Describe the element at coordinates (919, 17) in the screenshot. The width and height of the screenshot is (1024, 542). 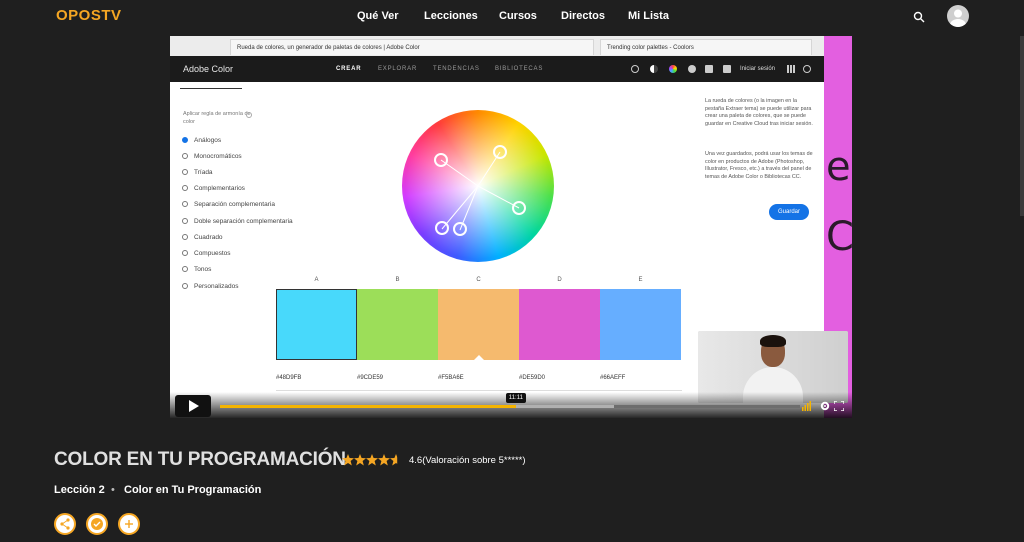
I see `search-icon` at that location.